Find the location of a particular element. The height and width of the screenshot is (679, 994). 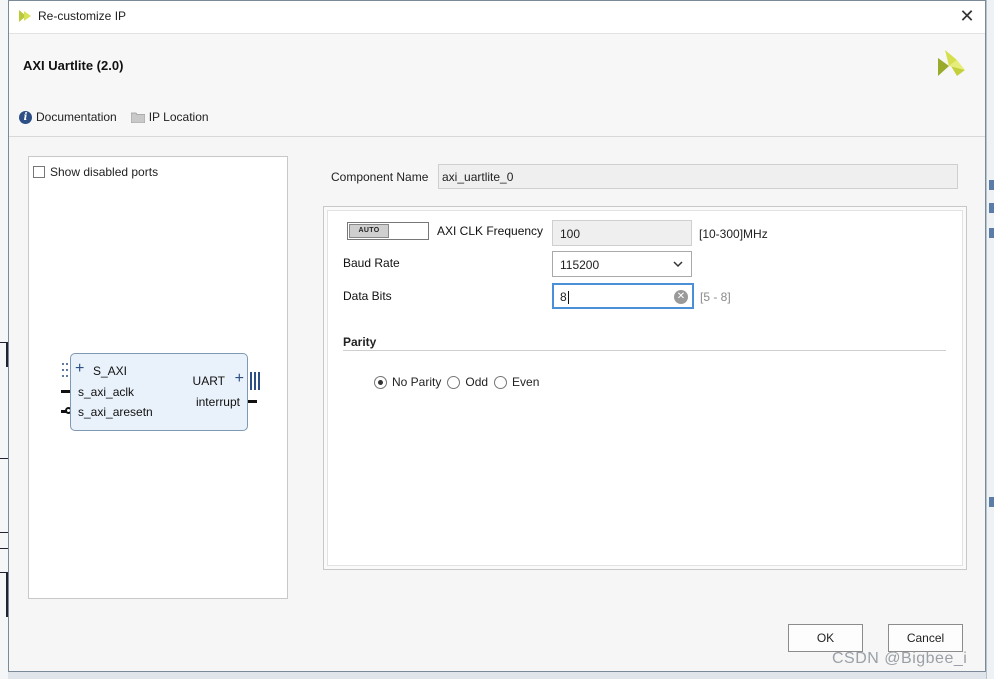

radio-circle-selected is located at coordinates (380, 382).